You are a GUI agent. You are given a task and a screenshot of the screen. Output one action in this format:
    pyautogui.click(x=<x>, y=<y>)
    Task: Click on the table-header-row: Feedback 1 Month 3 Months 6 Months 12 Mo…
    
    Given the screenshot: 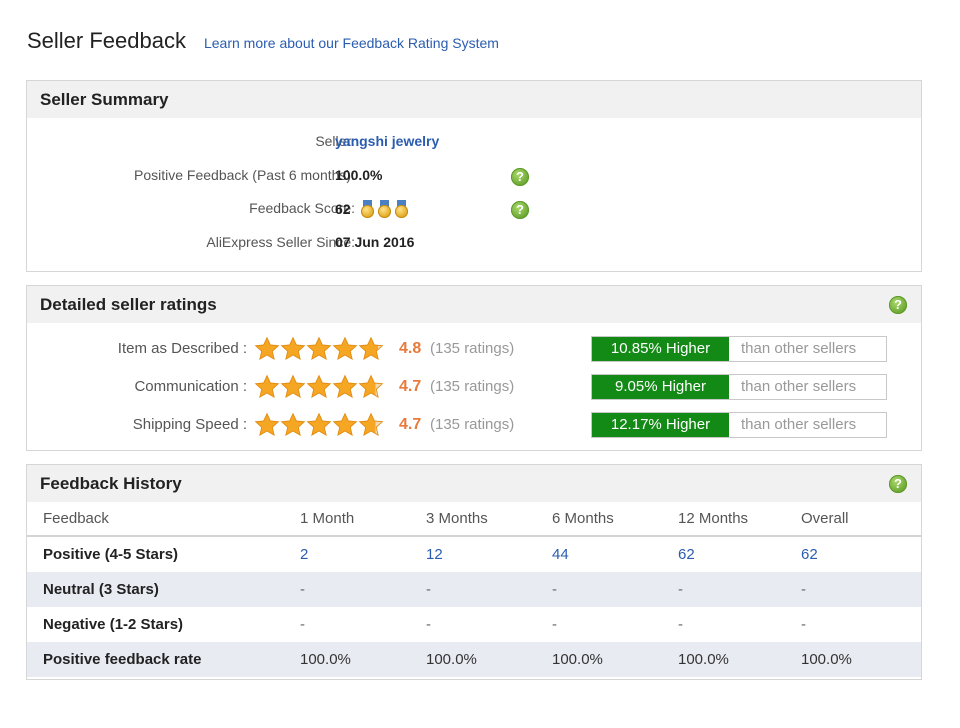 What is the action you would take?
    pyautogui.click(x=474, y=519)
    